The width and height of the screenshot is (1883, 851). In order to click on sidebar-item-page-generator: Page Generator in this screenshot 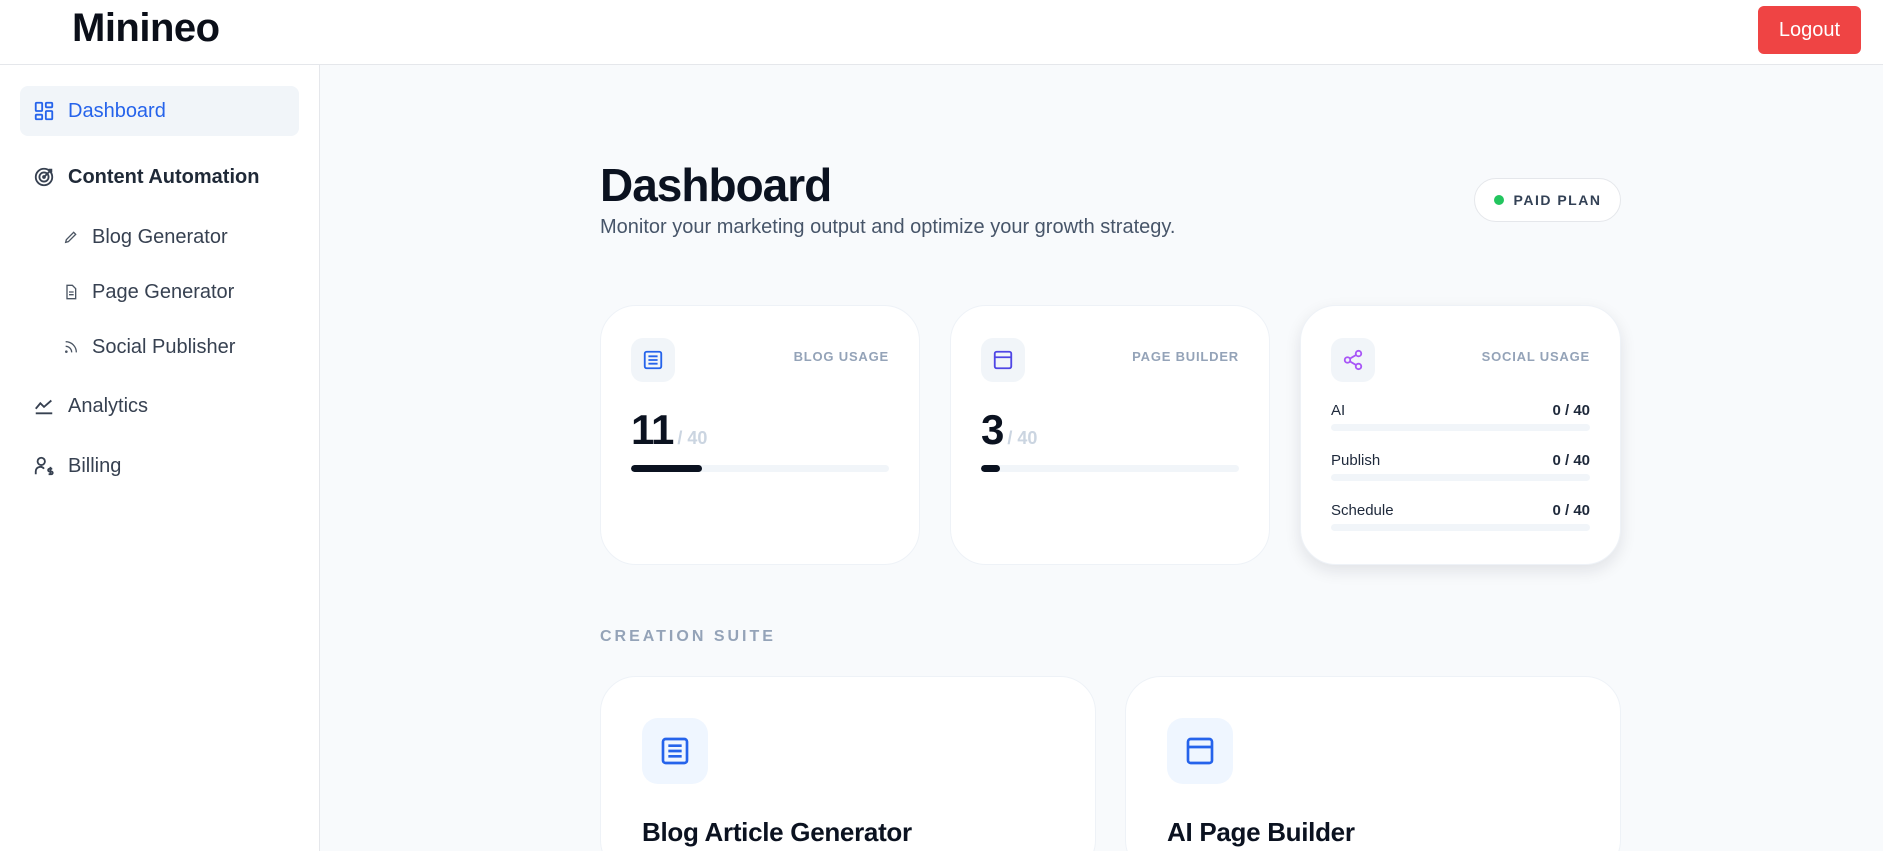, I will do `click(148, 292)`.